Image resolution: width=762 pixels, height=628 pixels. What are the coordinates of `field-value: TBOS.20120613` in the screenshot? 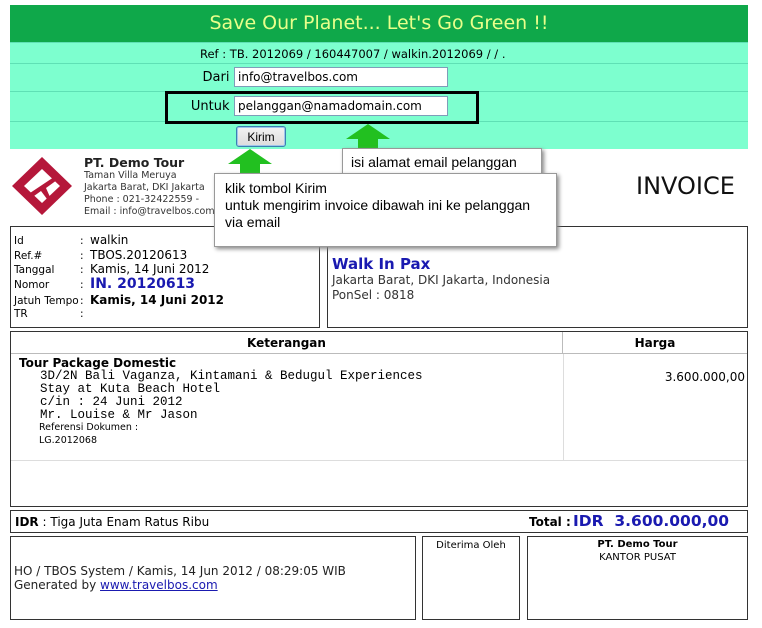 It's located at (139, 255).